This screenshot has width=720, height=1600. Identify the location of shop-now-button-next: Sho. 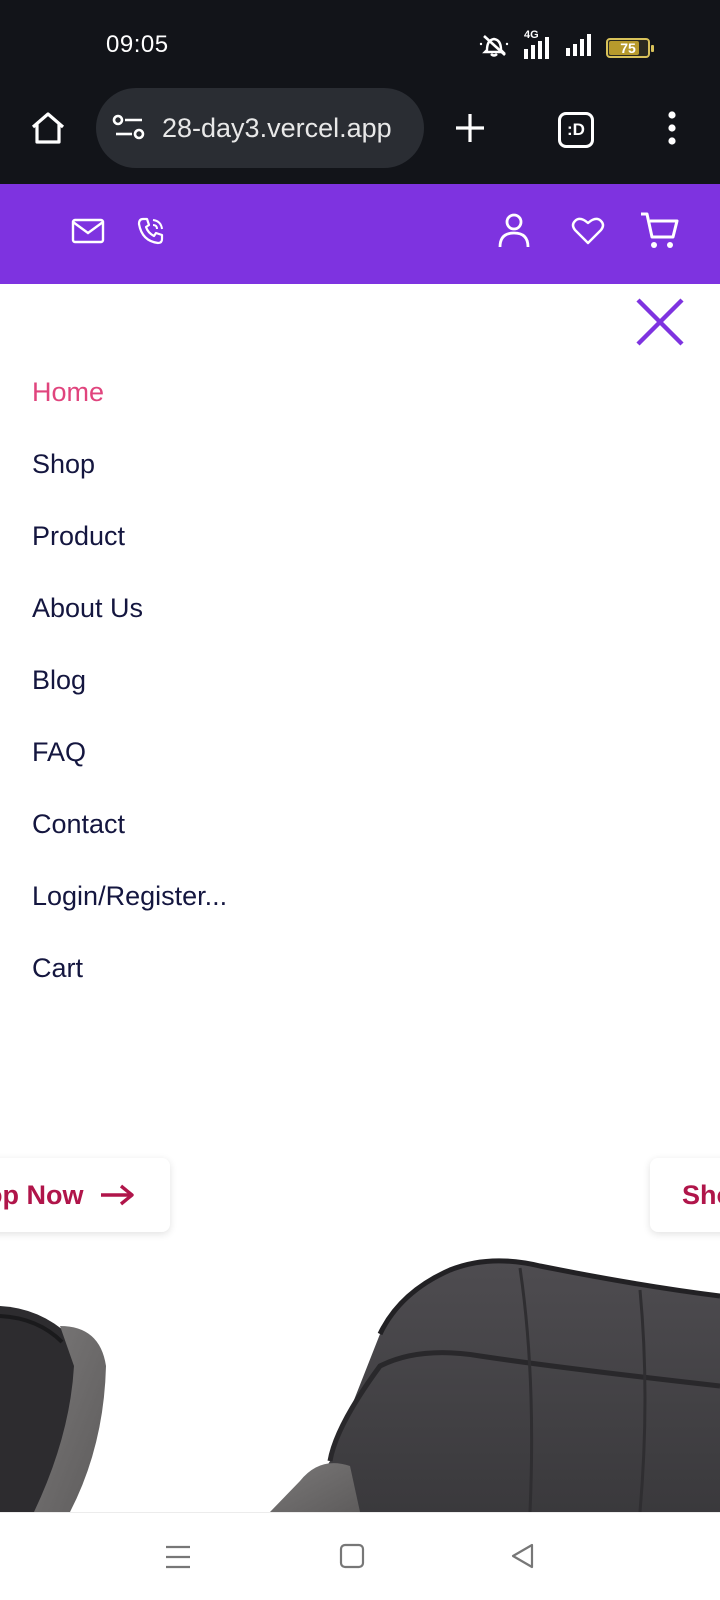
(685, 1195).